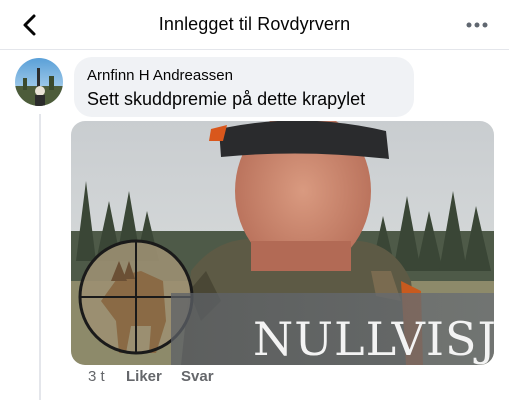  What do you see at coordinates (373, 338) in the screenshot?
I see `attachment-overlay-text: NULLVISJON` at bounding box center [373, 338].